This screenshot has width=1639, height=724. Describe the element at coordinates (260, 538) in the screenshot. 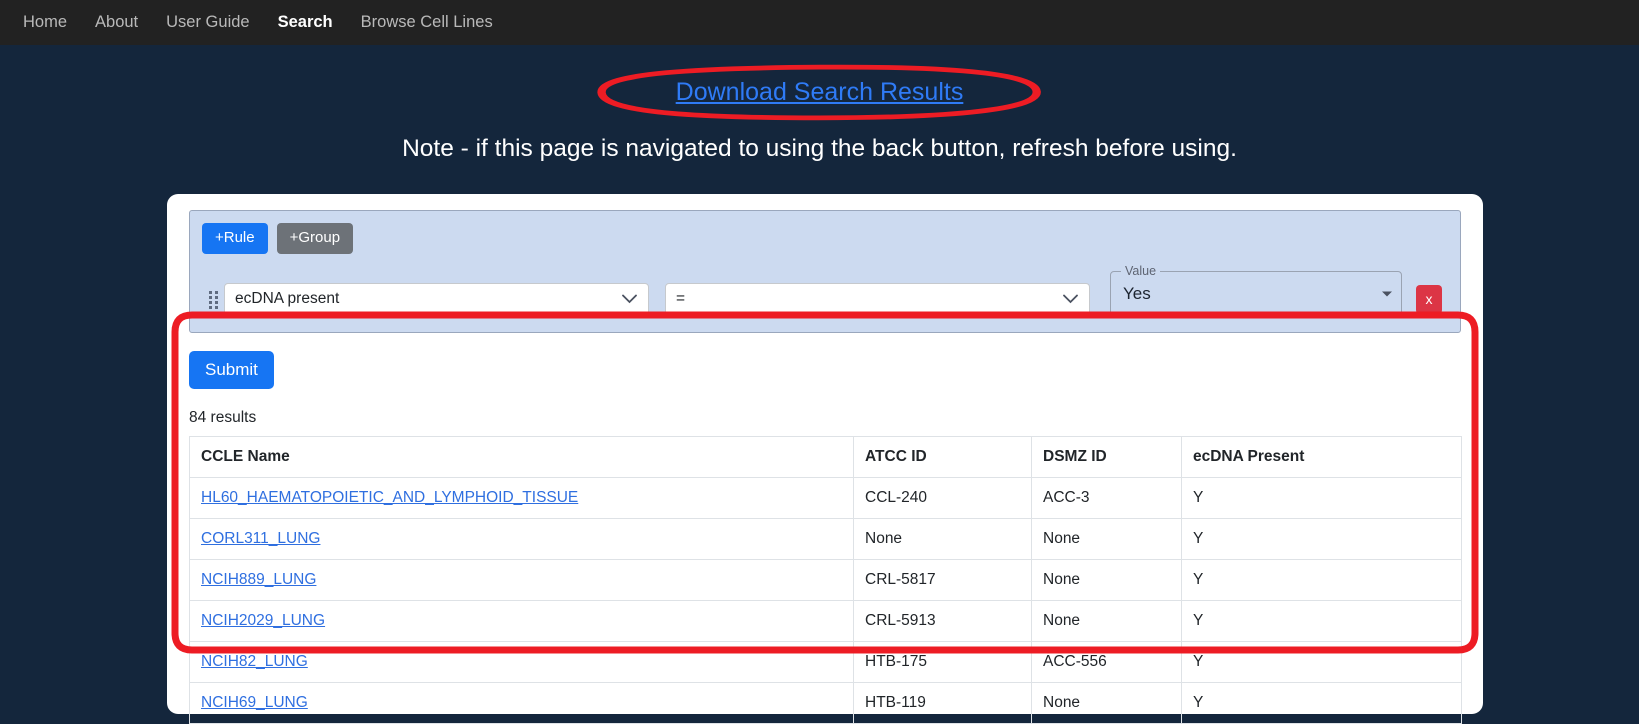

I see `cell-line-link: CORL311_LUNG` at that location.